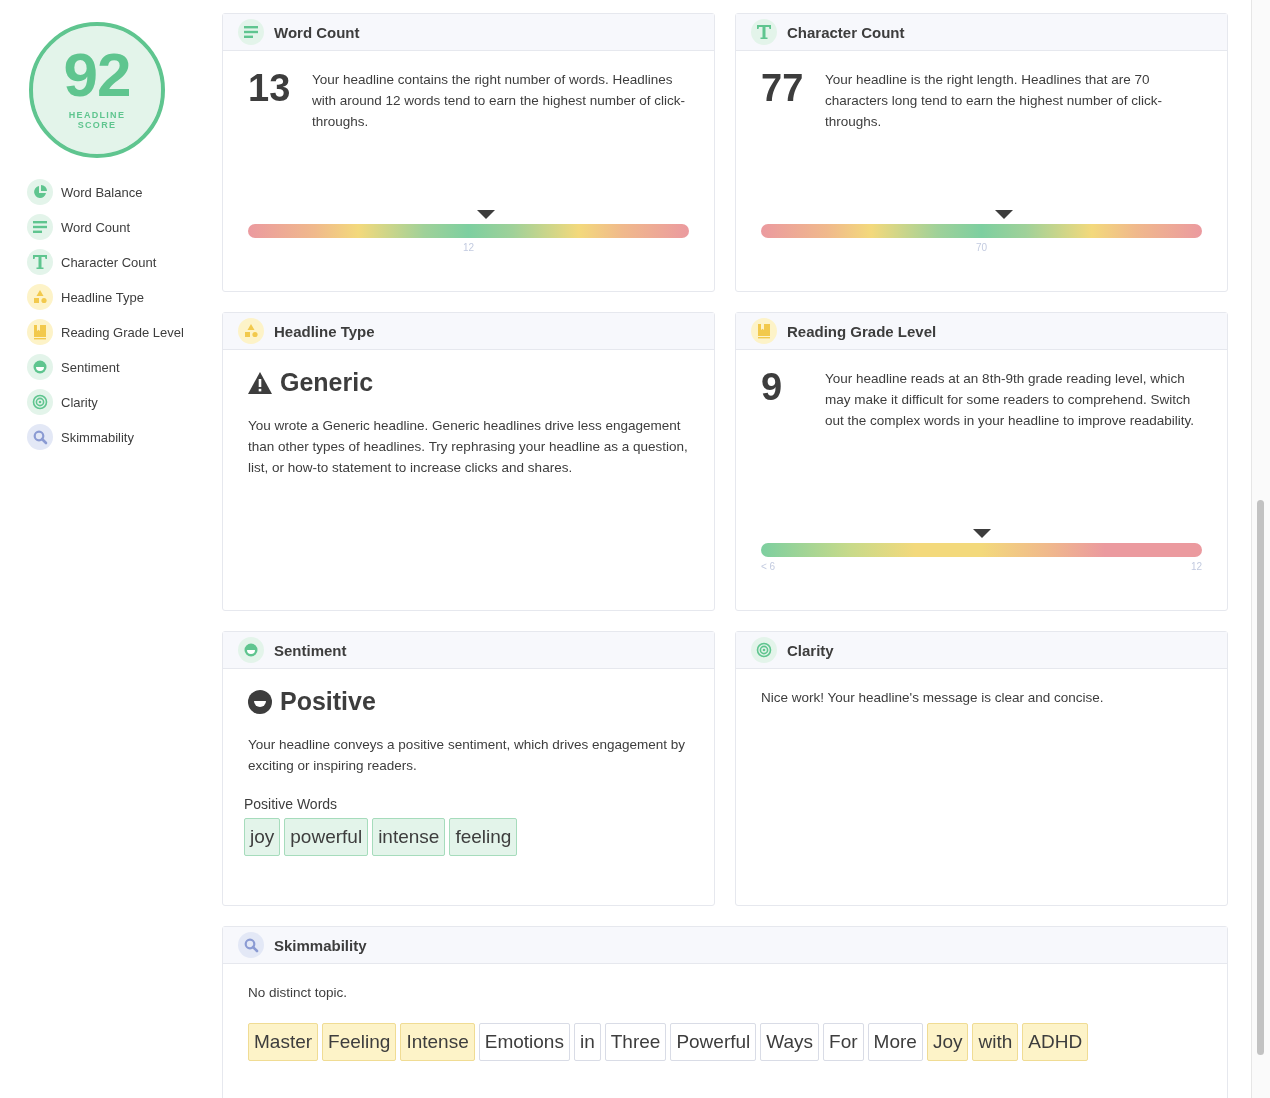  I want to click on sidebar-item: Character Count, so click(124, 262).